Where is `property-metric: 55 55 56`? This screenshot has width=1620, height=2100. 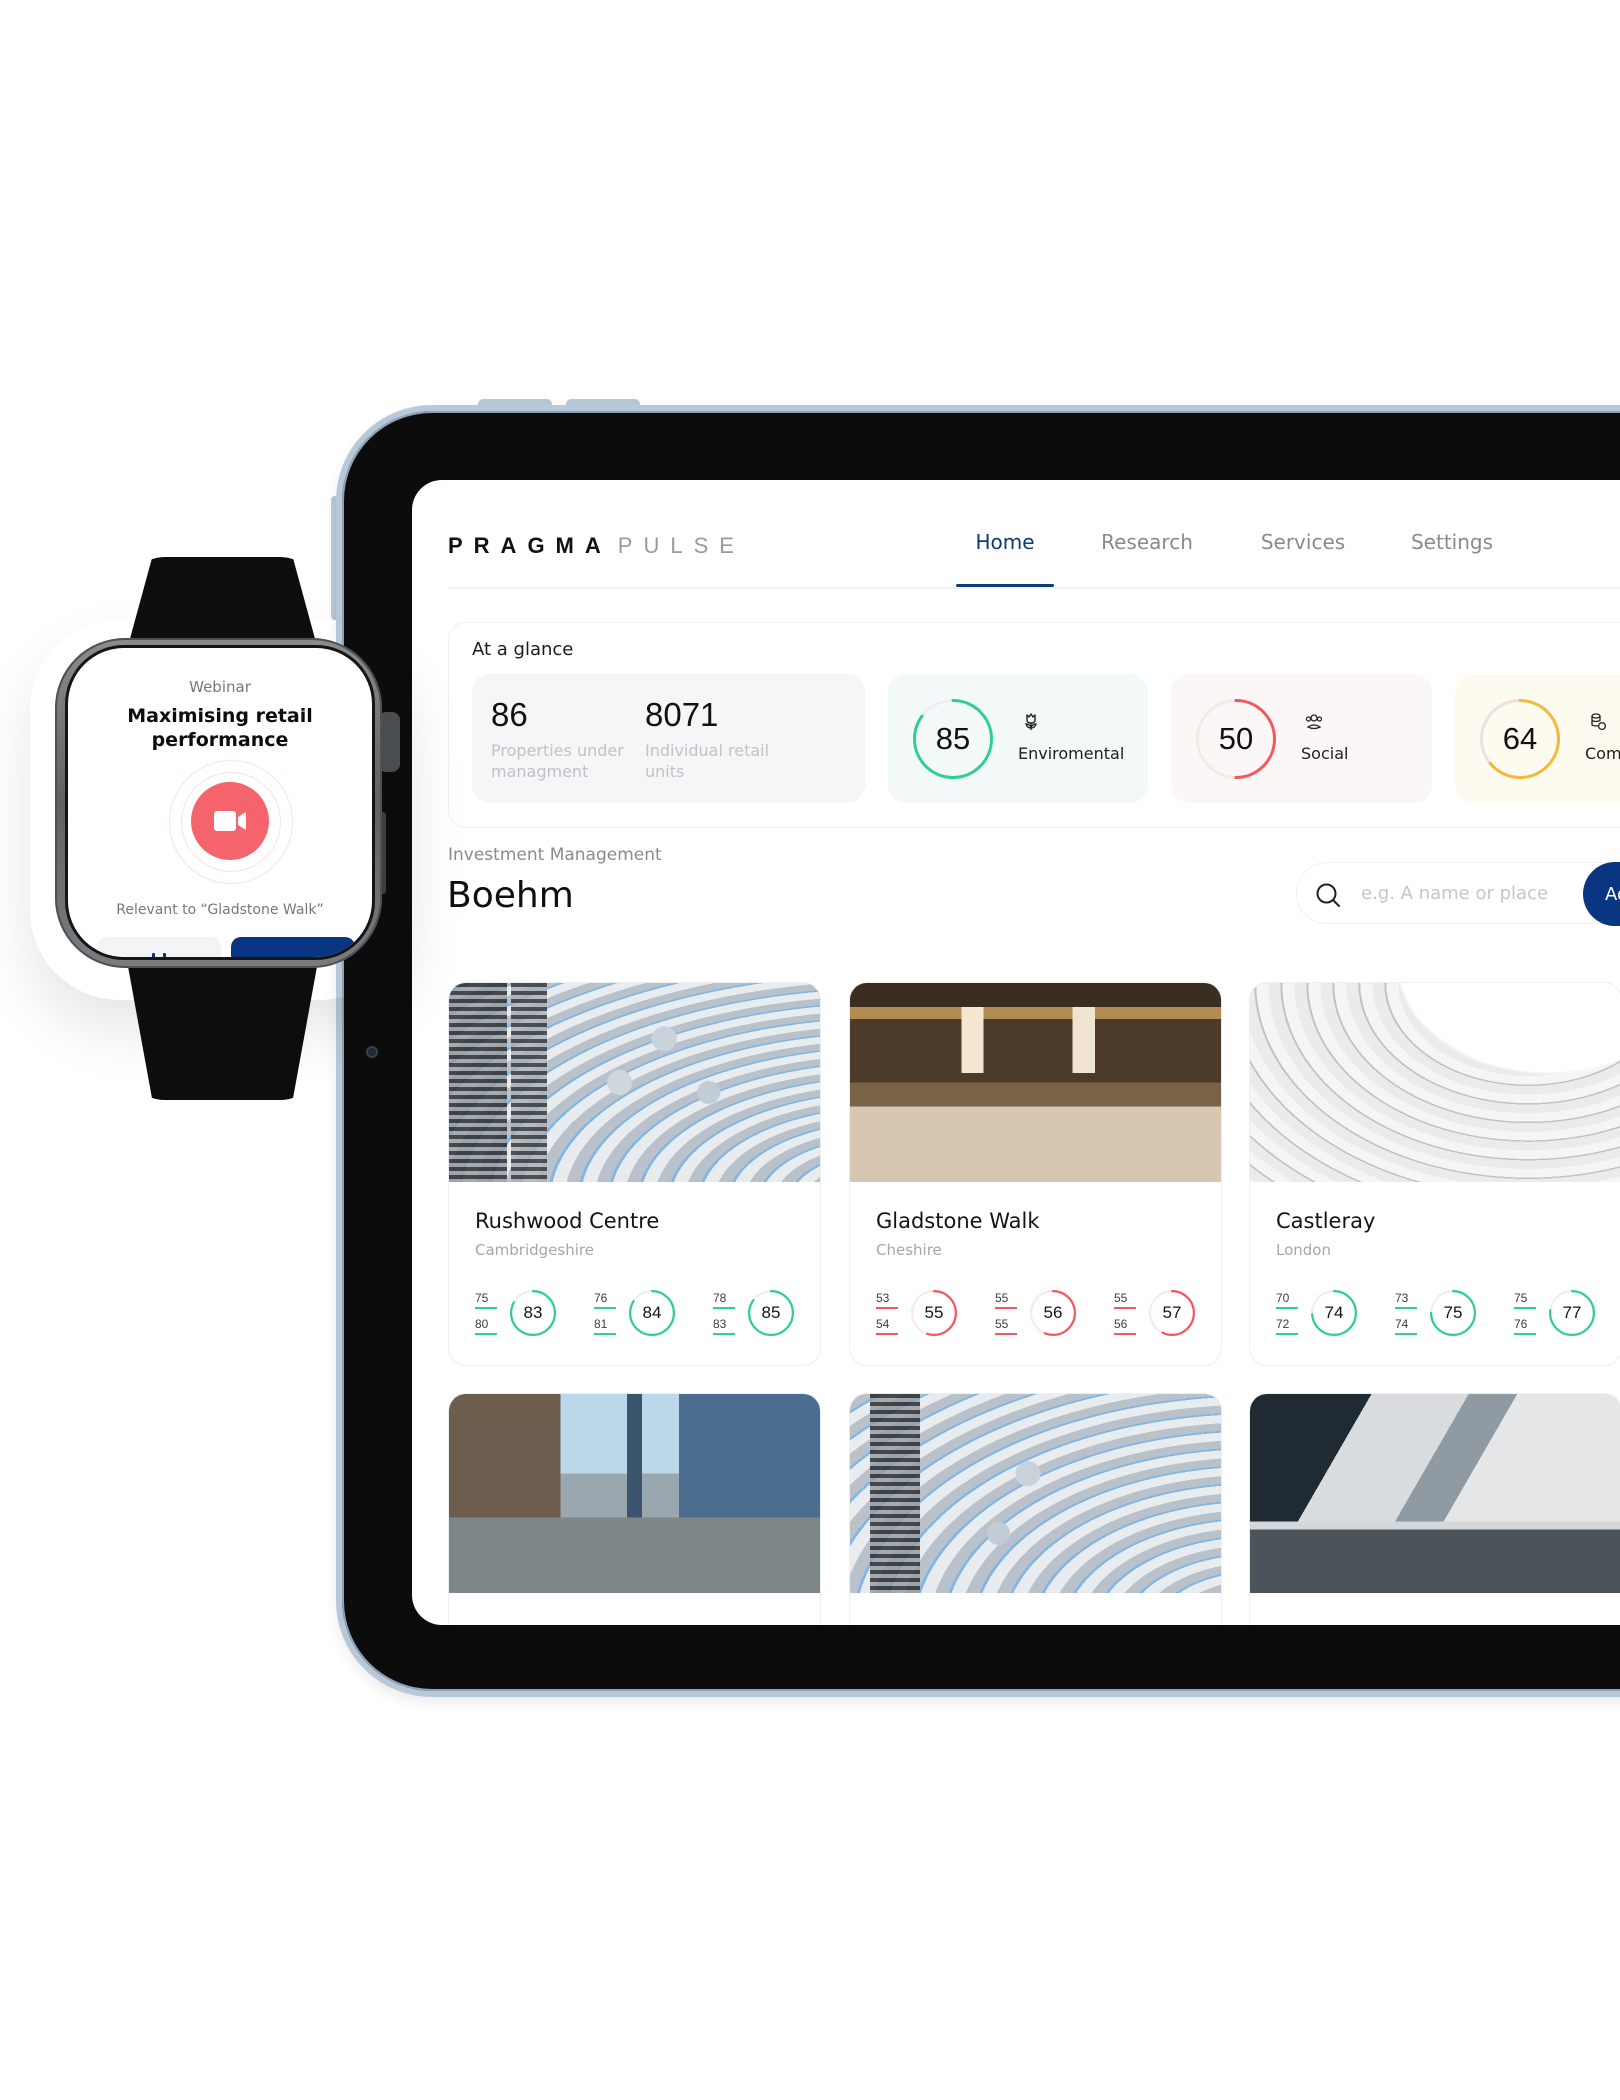
property-metric: 55 55 56 is located at coordinates (1045, 1317).